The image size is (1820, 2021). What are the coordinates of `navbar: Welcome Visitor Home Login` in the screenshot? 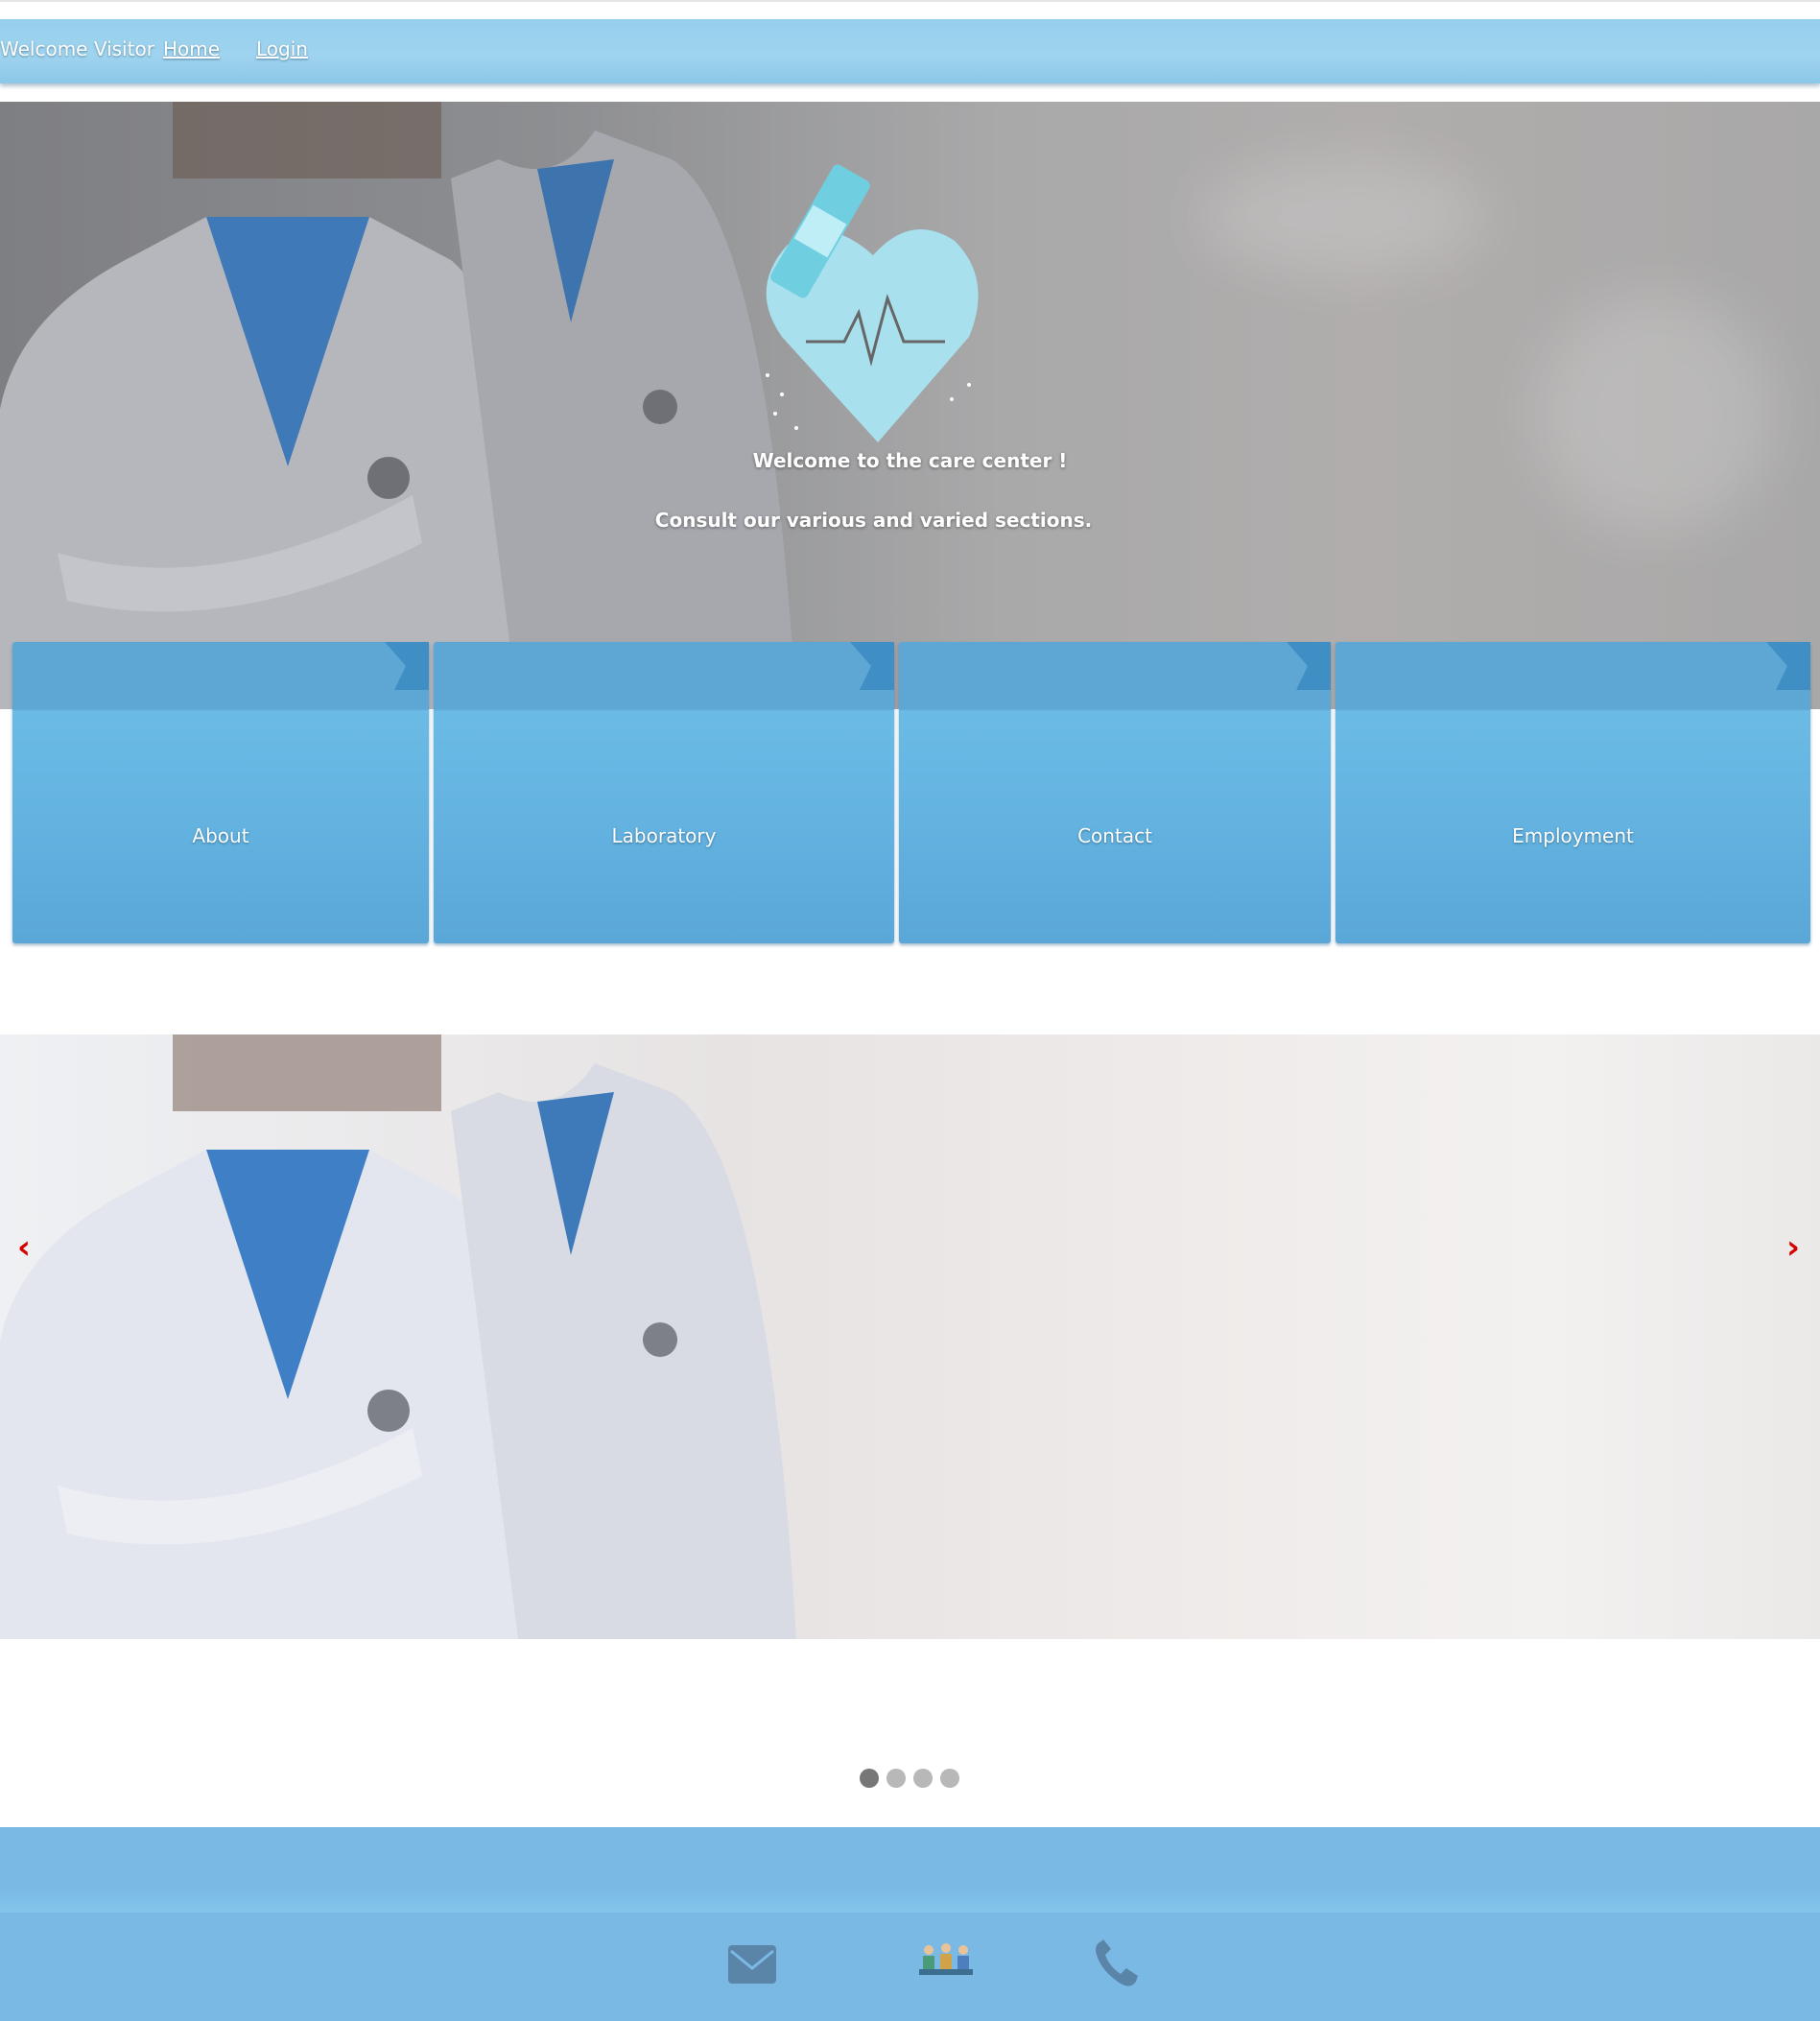 It's located at (910, 51).